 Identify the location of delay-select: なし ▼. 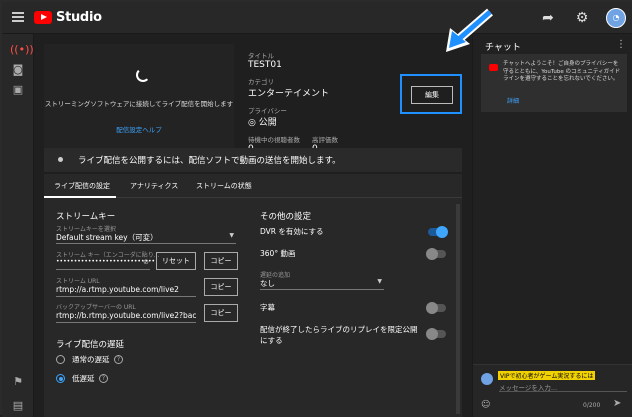
(322, 284).